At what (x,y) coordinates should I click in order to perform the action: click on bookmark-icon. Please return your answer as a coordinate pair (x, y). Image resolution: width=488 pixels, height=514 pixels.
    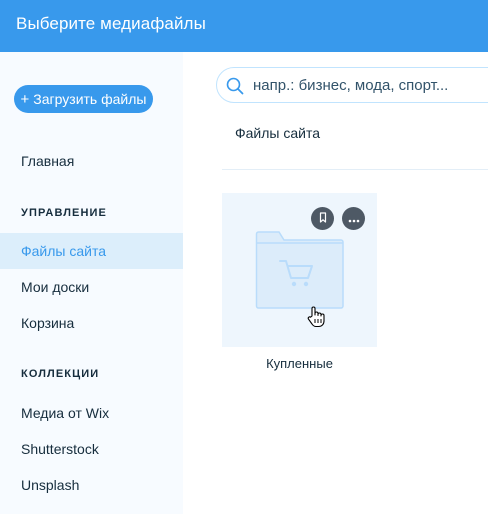
    Looking at the image, I should click on (323, 219).